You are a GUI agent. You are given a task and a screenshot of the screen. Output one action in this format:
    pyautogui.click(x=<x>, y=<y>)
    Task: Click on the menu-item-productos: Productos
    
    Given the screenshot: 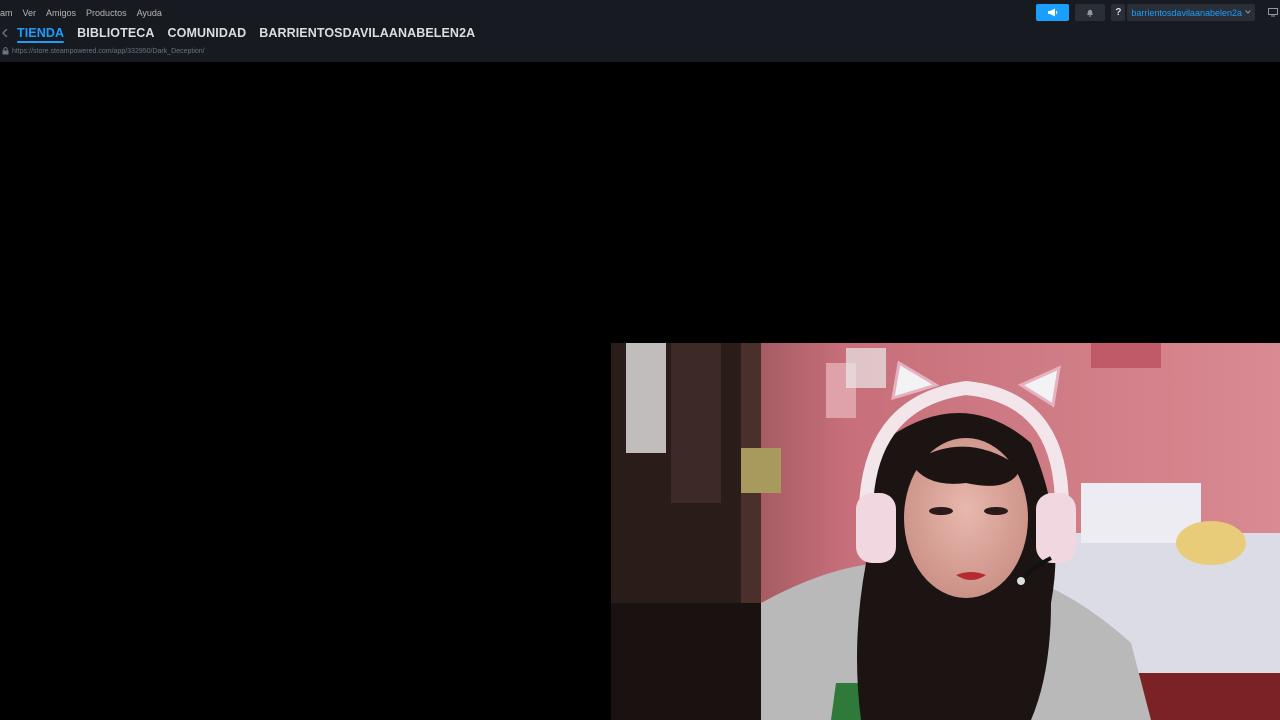 What is the action you would take?
    pyautogui.click(x=106, y=13)
    